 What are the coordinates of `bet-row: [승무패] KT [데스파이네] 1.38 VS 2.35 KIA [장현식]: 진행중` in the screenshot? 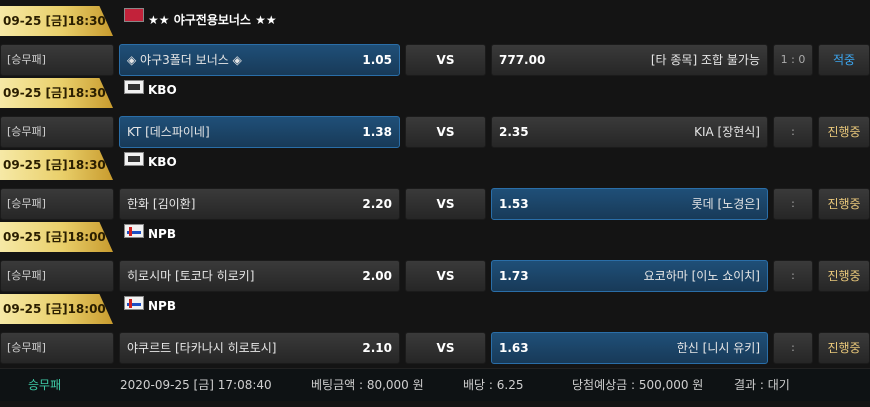 It's located at (435, 132).